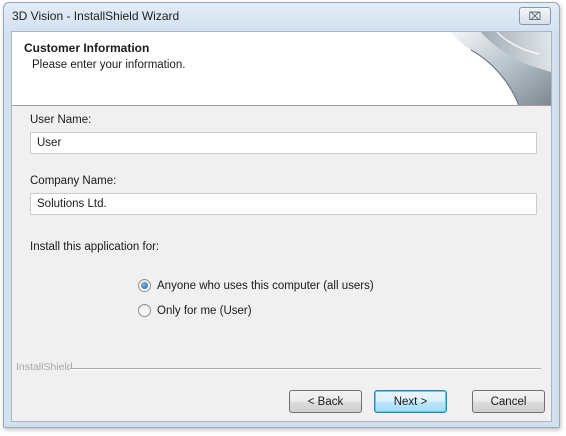 Image resolution: width=566 pixels, height=436 pixels. I want to click on installshield-brand-label: InstallShield, so click(44, 367).